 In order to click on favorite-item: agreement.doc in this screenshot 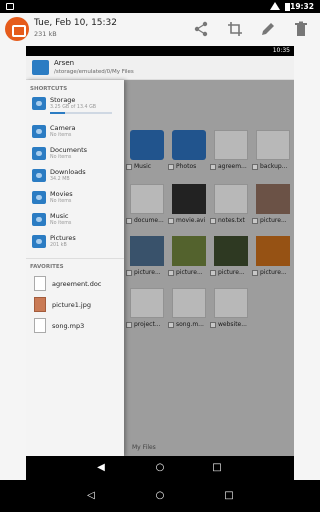, I will do `click(75, 284)`.